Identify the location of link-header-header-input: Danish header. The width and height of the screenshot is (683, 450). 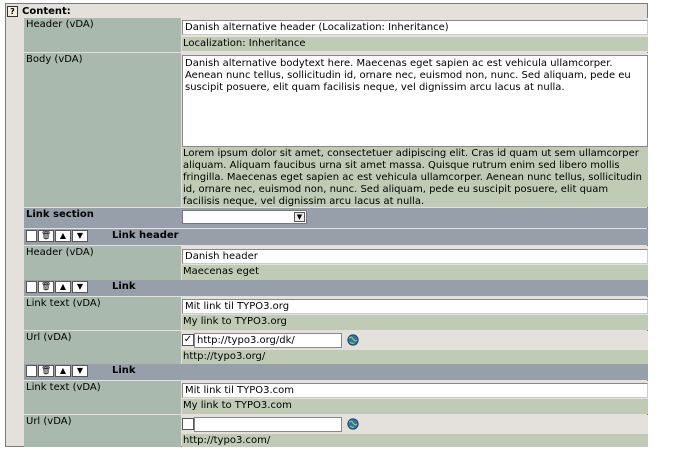
(415, 256).